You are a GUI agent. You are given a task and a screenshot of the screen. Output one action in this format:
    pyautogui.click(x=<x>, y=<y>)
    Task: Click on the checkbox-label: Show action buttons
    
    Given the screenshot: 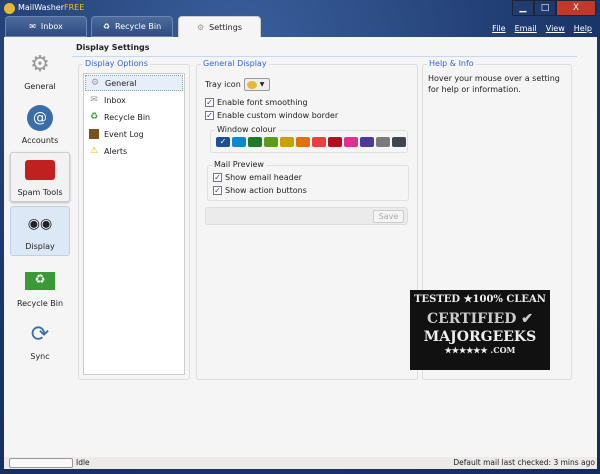 What is the action you would take?
    pyautogui.click(x=266, y=190)
    